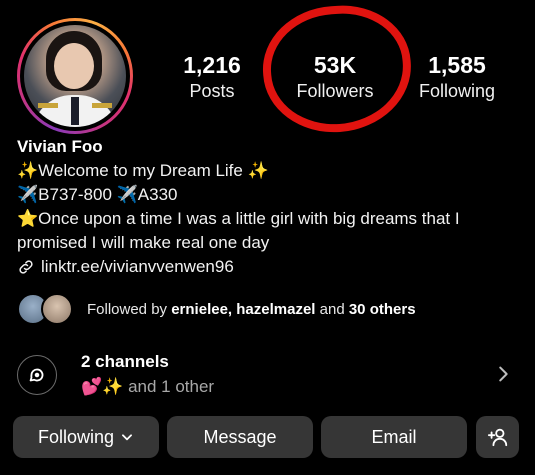 The image size is (535, 475). What do you see at coordinates (26, 267) in the screenshot?
I see `link-icon` at bounding box center [26, 267].